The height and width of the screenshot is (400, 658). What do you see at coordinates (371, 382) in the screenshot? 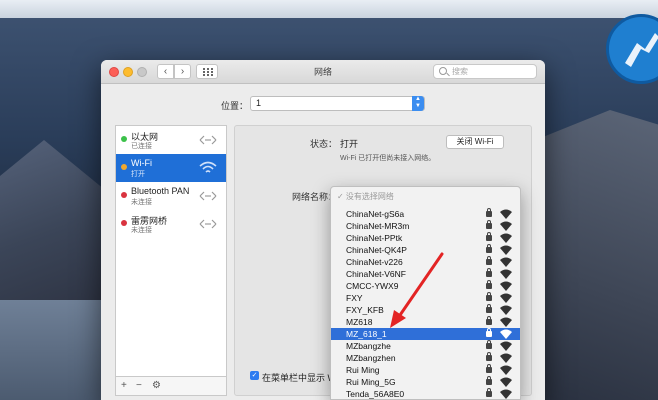
I see `network-name: Rui Ming_5G` at bounding box center [371, 382].